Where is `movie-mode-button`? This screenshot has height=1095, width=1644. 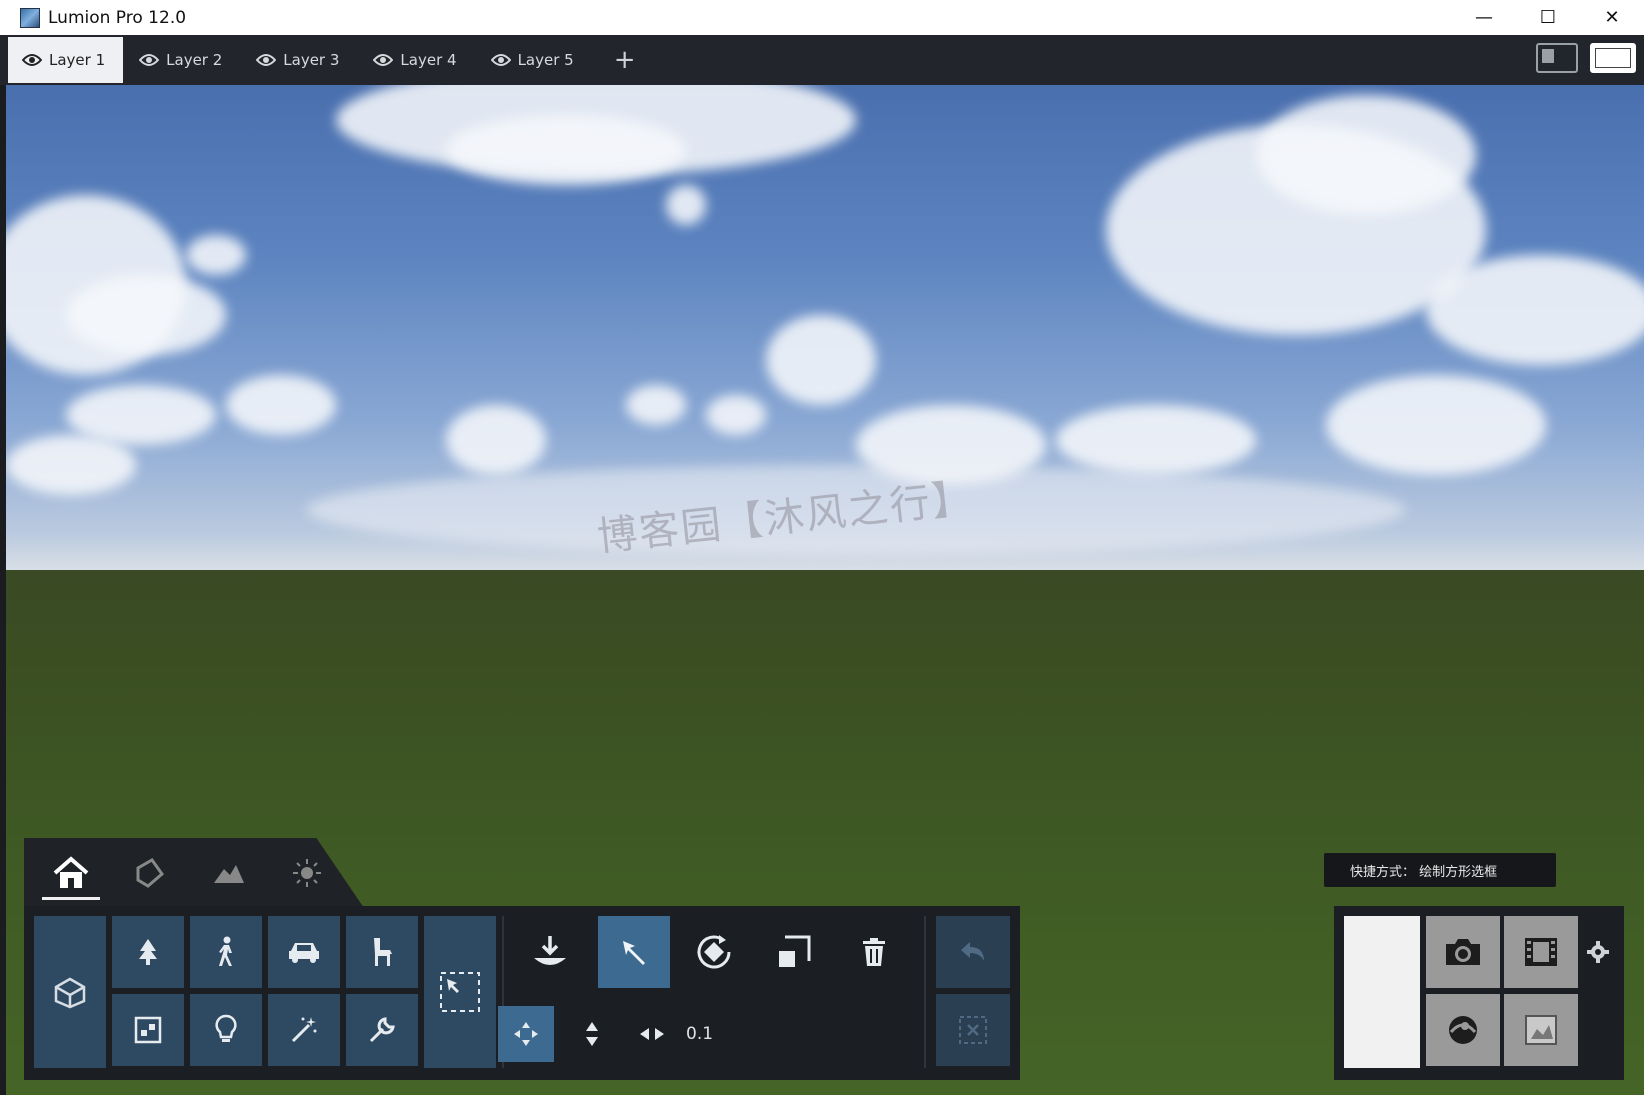 movie-mode-button is located at coordinates (1541, 952).